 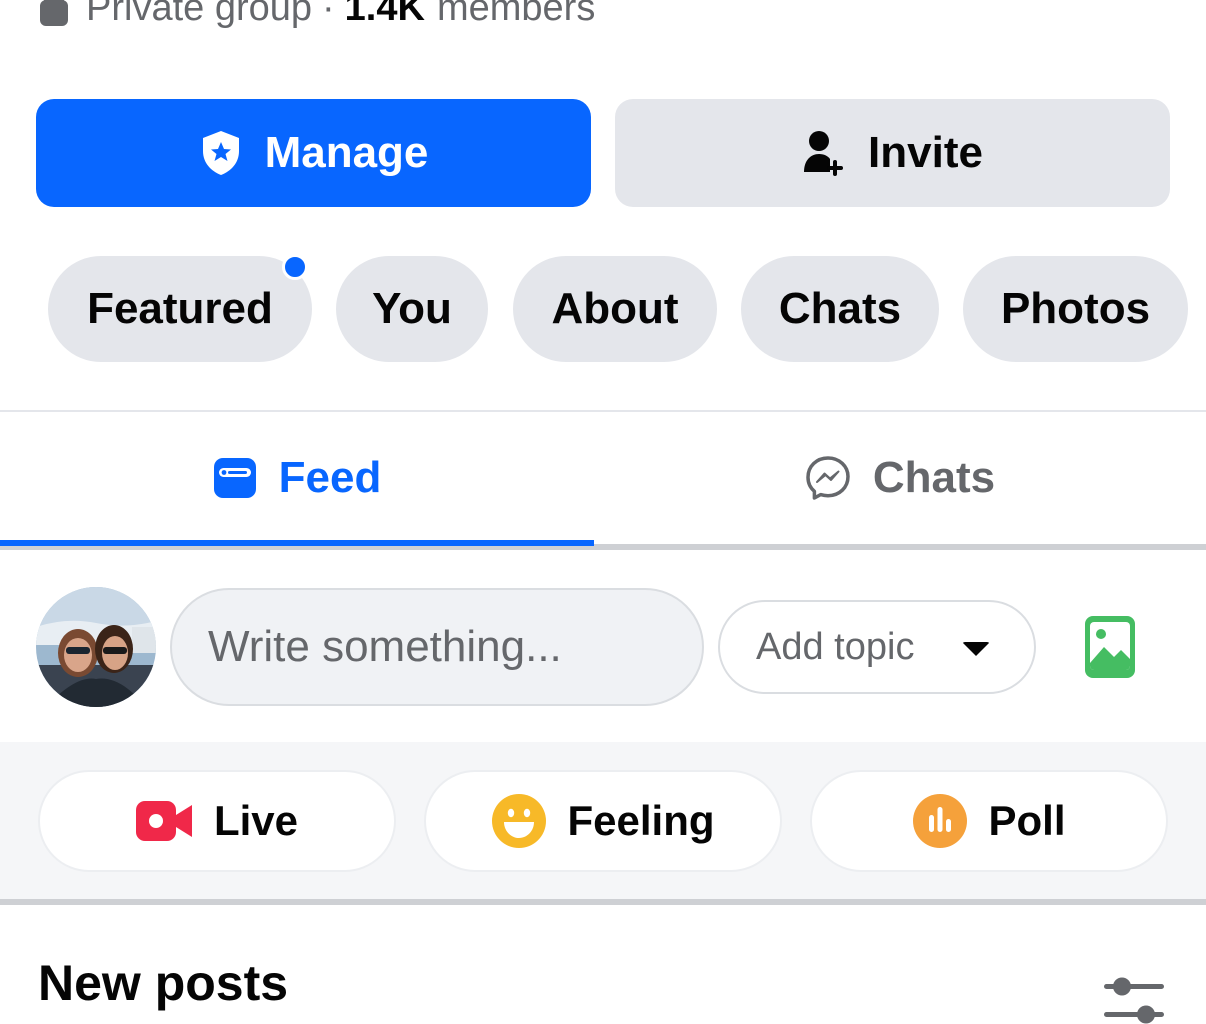 I want to click on avatar, so click(x=96, y=647).